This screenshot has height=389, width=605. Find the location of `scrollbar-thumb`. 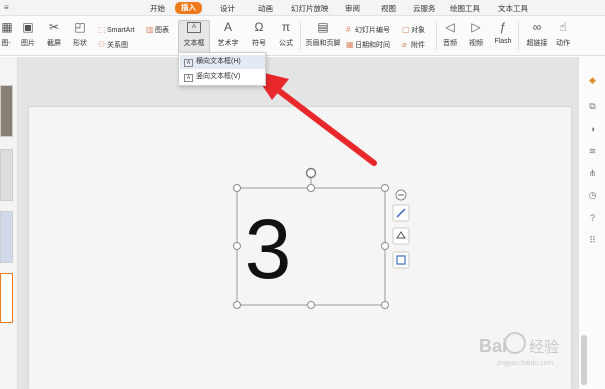

scrollbar-thumb is located at coordinates (584, 360).